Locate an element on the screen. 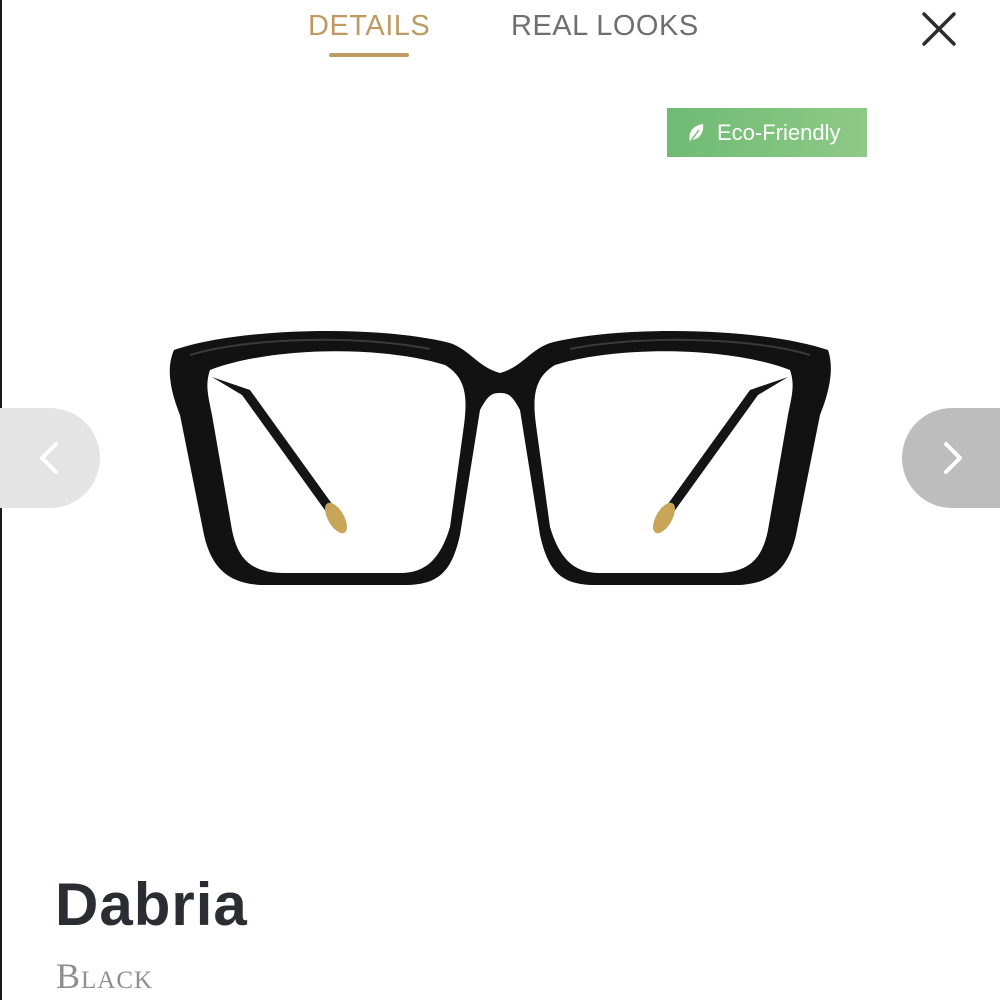 The height and width of the screenshot is (1000, 1000). next-image-button is located at coordinates (951, 458).